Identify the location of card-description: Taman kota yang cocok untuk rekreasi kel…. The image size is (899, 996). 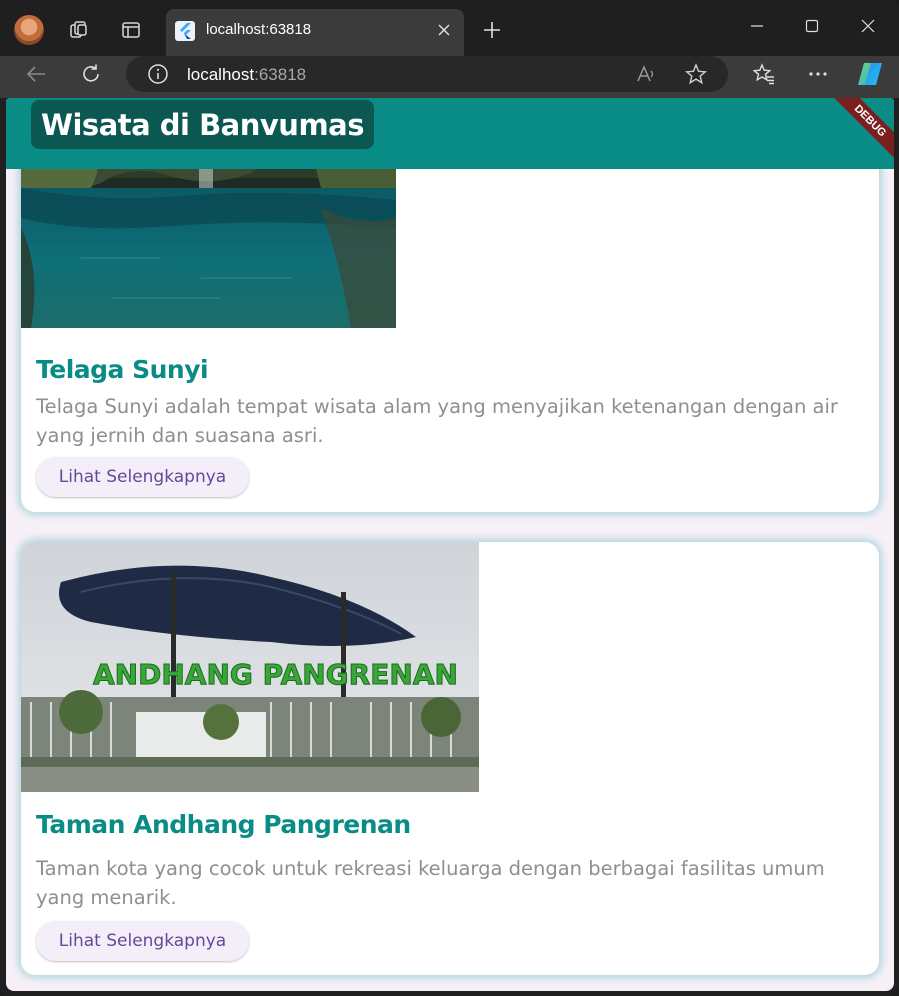
(430, 883).